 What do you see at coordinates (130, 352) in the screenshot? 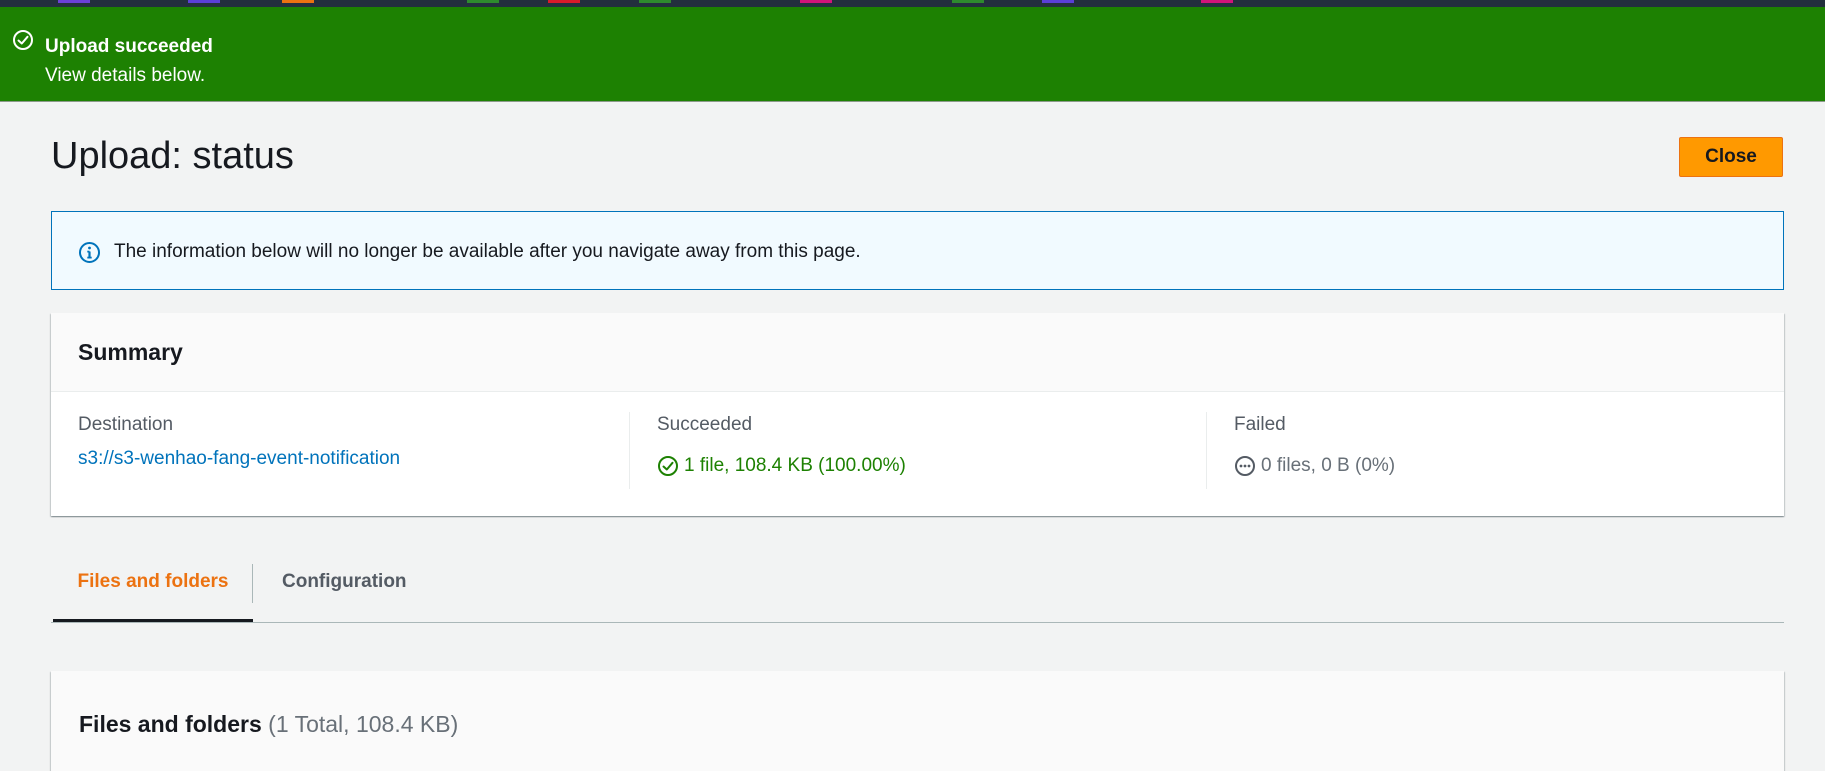
I see `summary-title: Summary` at bounding box center [130, 352].